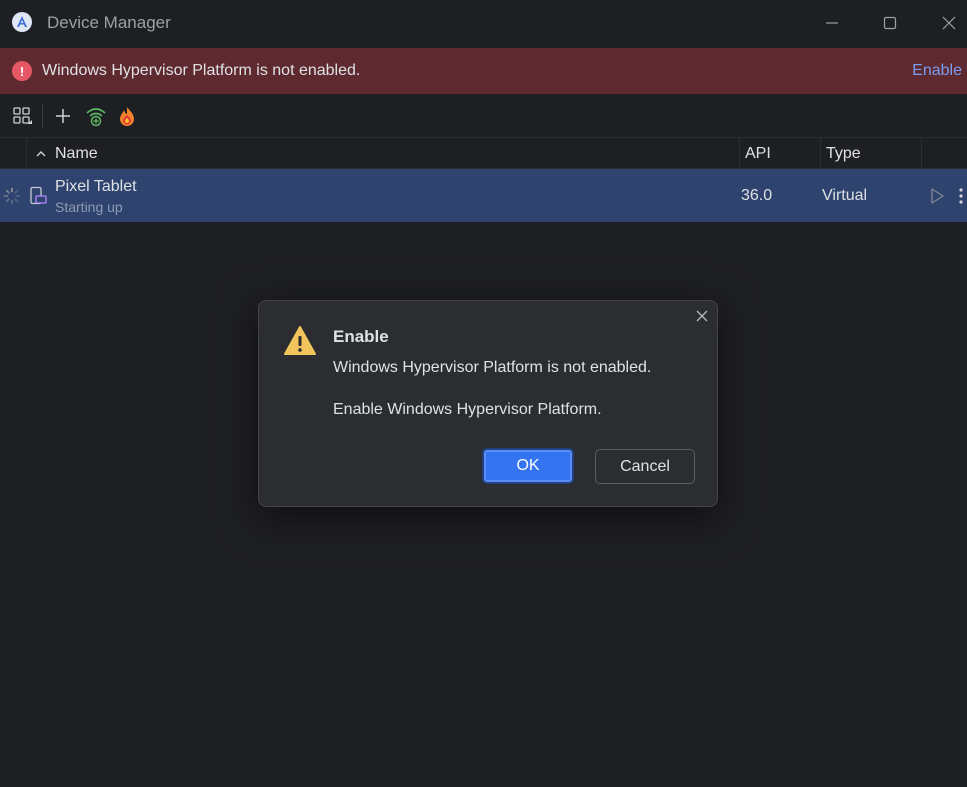 The width and height of the screenshot is (967, 787). What do you see at coordinates (528, 466) in the screenshot?
I see `ok-button: OK` at bounding box center [528, 466].